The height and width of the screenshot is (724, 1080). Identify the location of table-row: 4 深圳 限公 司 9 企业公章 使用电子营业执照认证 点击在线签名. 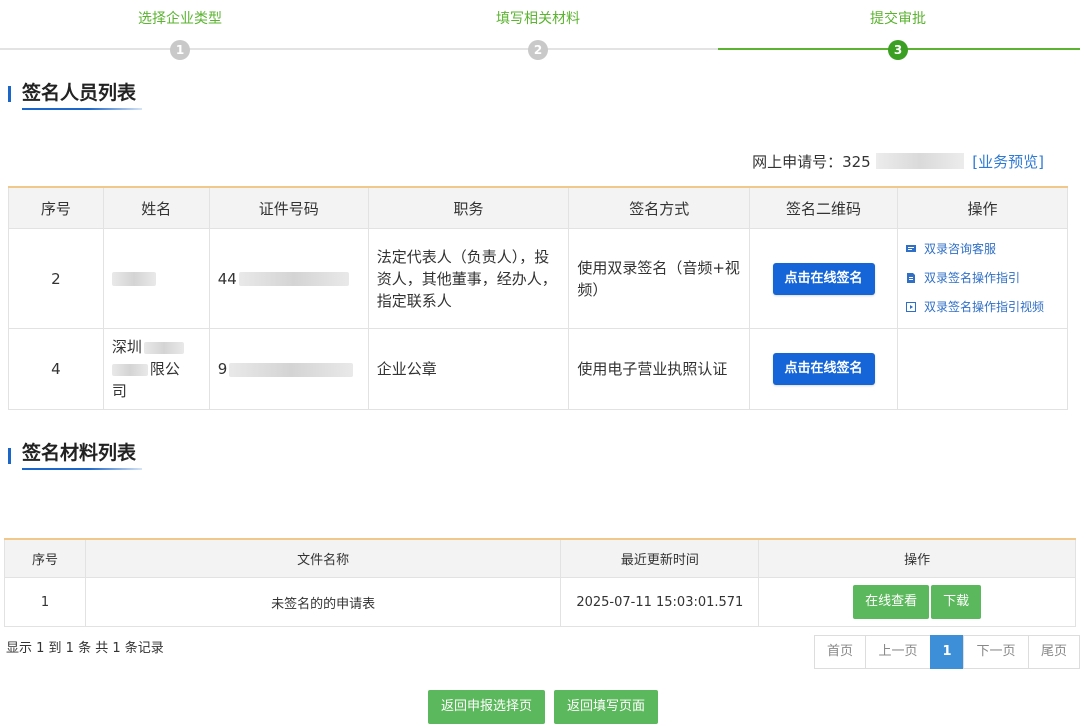
(538, 369).